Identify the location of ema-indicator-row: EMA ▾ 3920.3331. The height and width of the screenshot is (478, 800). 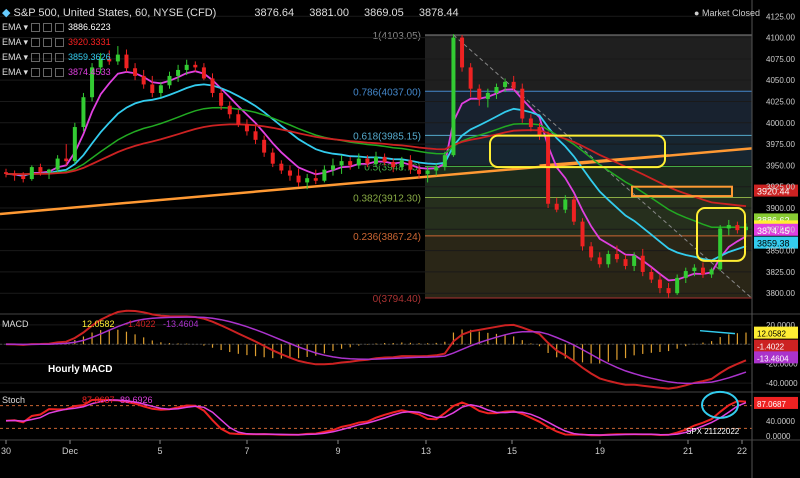
(56, 42).